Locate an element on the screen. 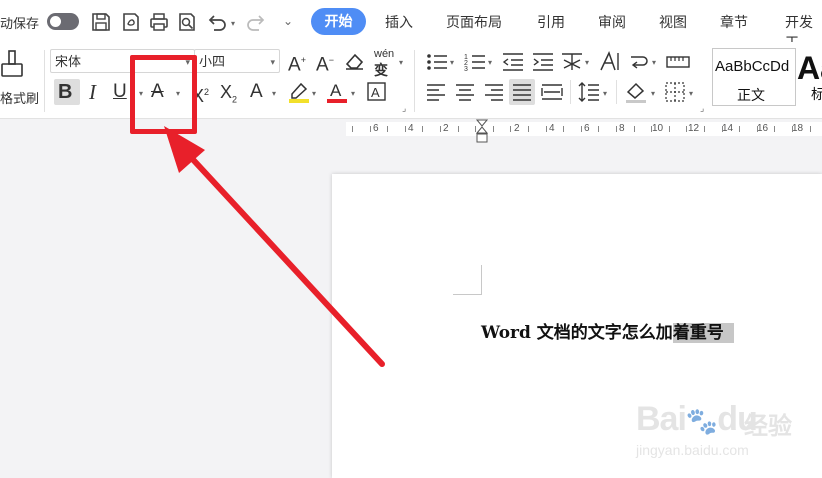 Image resolution: width=822 pixels, height=478 pixels. watermark-brand-cn: 经验 is located at coordinates (768, 426).